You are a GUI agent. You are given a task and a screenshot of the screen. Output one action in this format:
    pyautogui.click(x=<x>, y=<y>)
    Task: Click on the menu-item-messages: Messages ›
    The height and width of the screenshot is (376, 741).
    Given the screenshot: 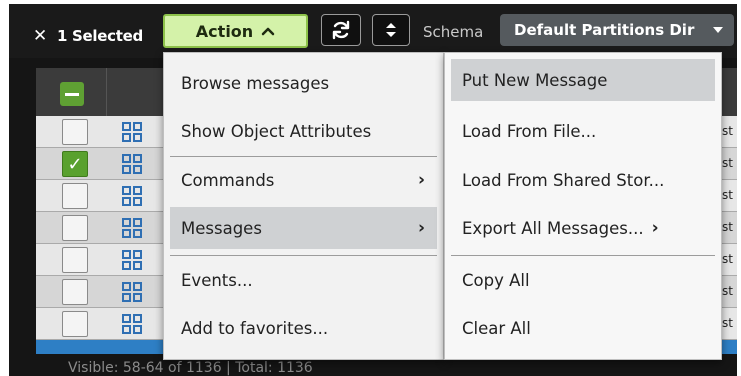 What is the action you would take?
    pyautogui.click(x=303, y=228)
    